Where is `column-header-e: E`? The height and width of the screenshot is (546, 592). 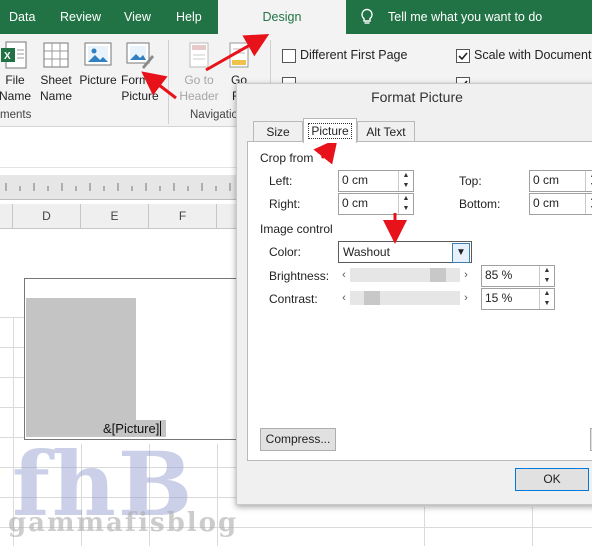
column-header-e: E is located at coordinates (115, 216).